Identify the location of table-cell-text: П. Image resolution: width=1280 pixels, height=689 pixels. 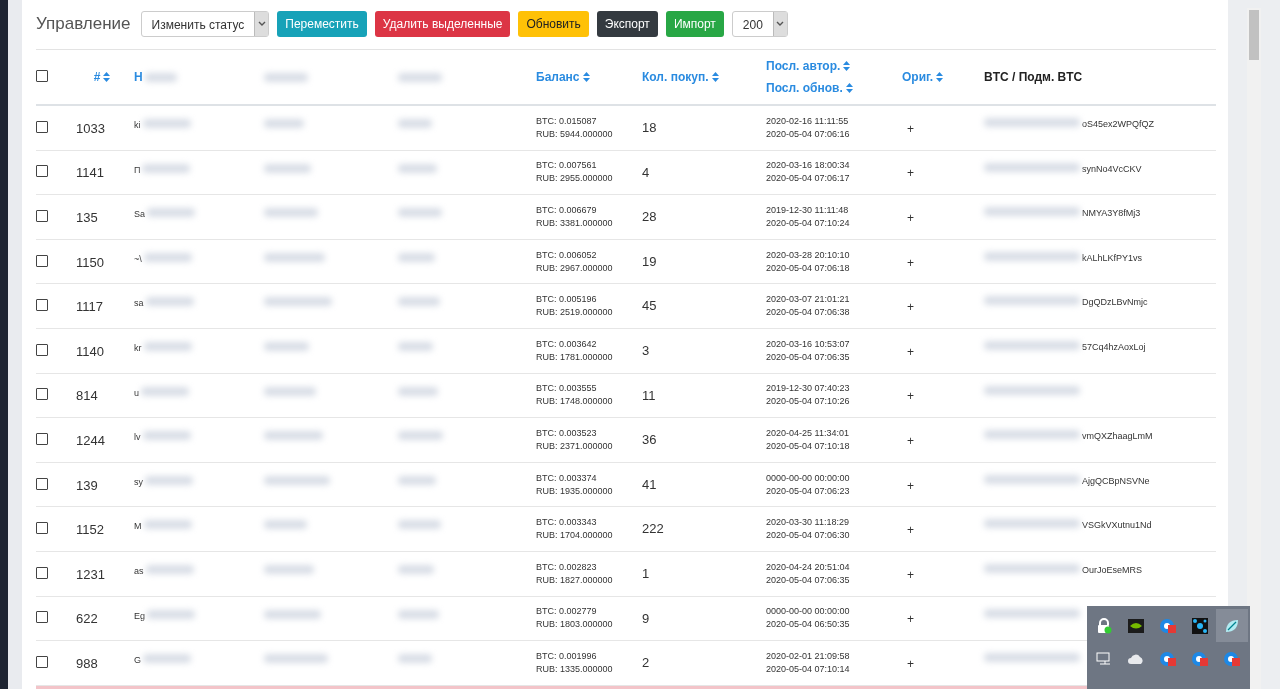
(137, 170).